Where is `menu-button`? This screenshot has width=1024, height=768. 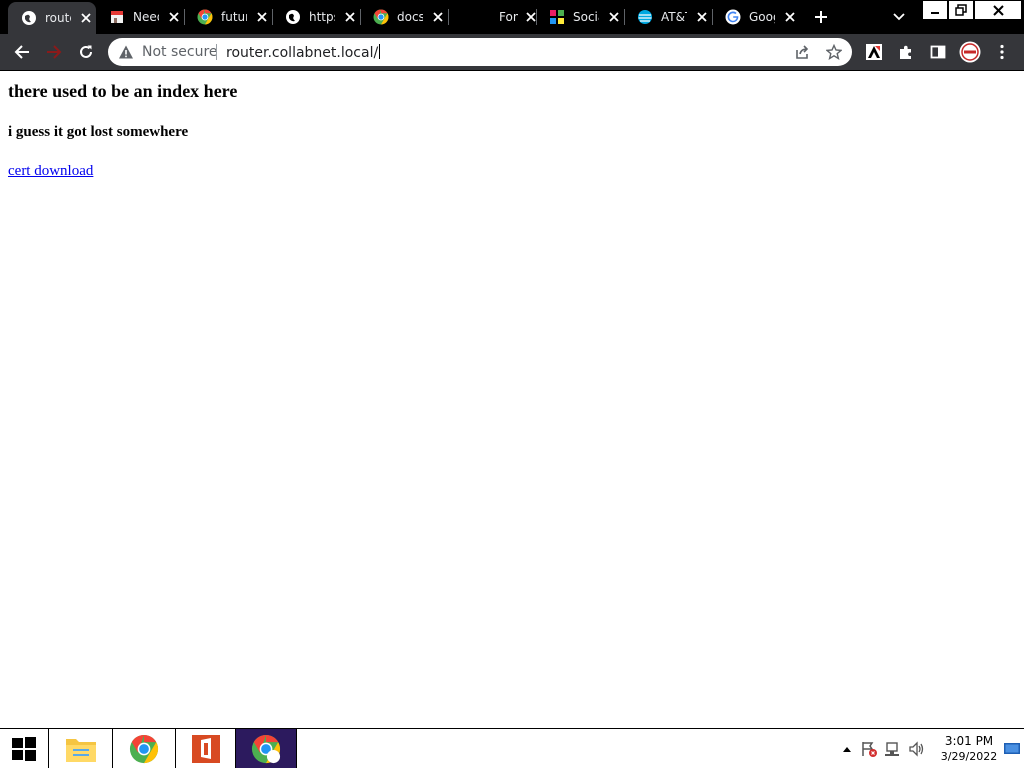
menu-button is located at coordinates (1002, 52).